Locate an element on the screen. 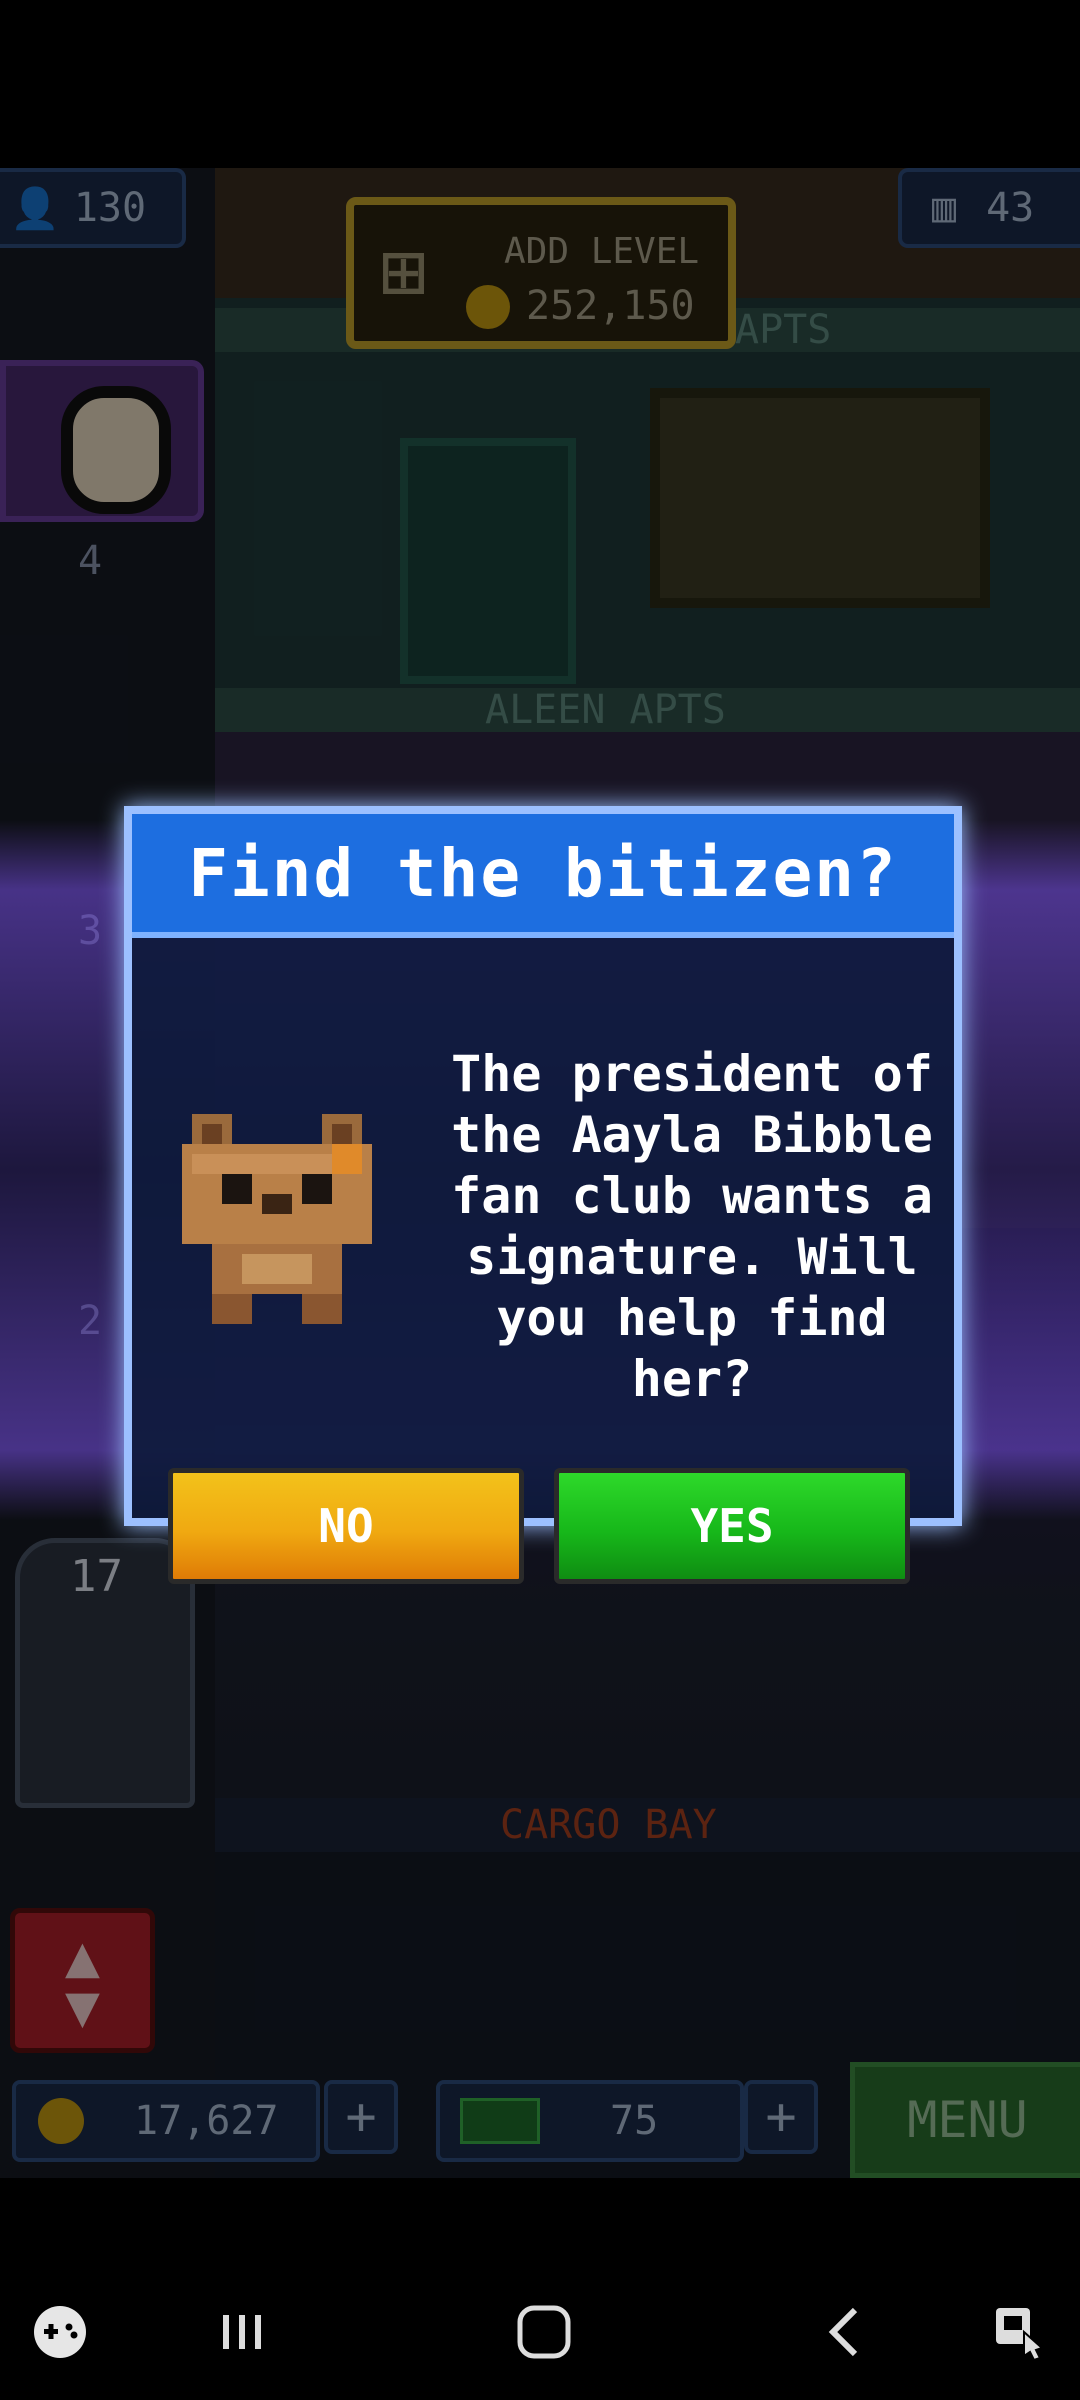 The image size is (1080, 2400). home-icon is located at coordinates (544, 2332).